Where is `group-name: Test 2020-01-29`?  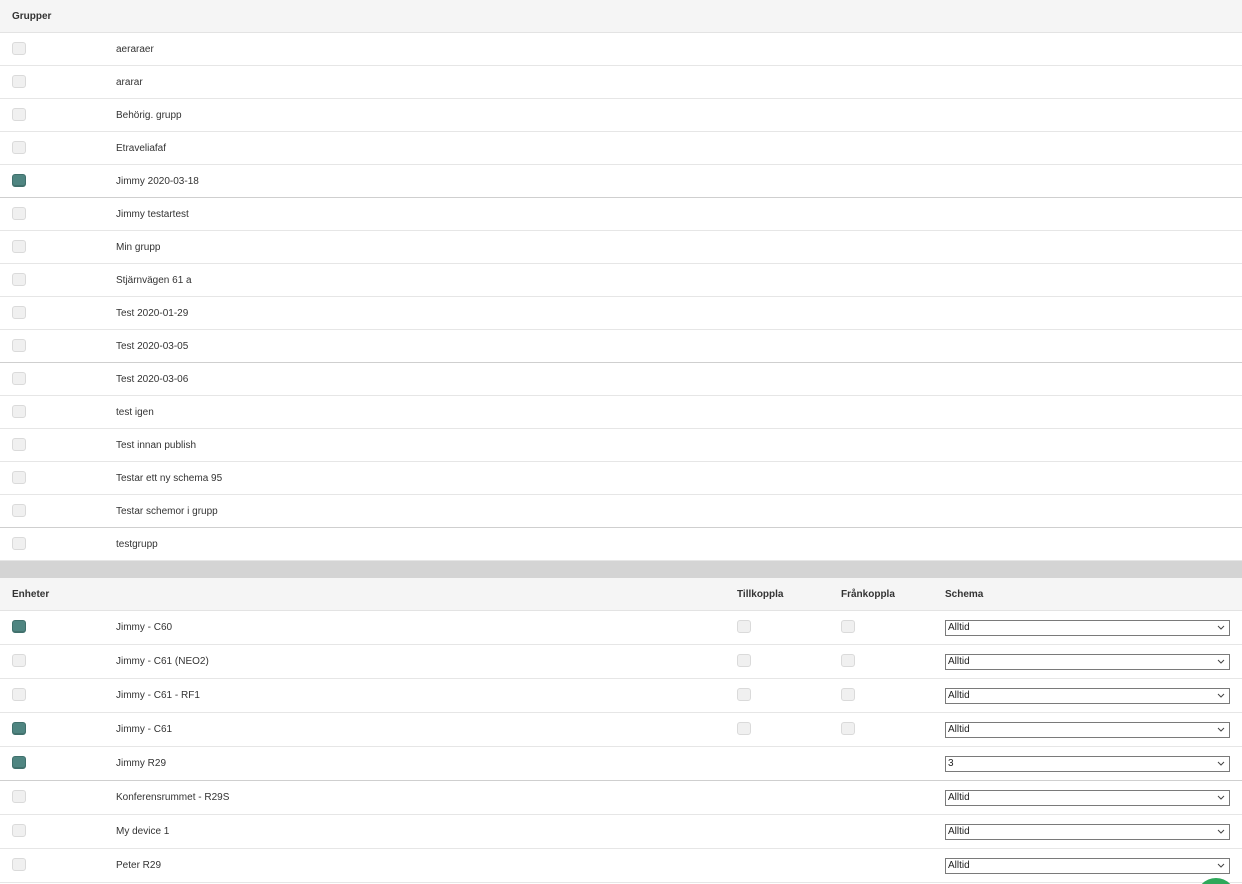 group-name: Test 2020-01-29 is located at coordinates (152, 313).